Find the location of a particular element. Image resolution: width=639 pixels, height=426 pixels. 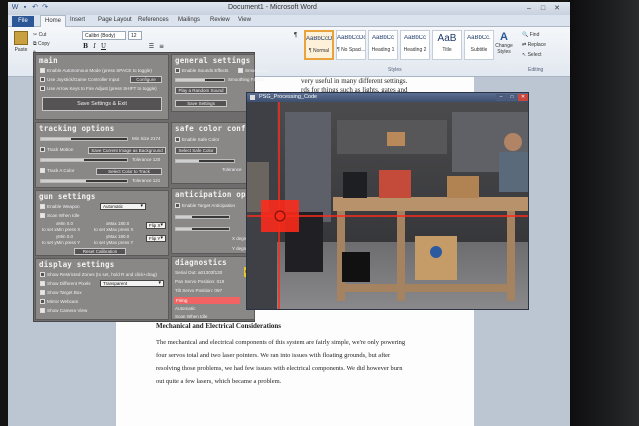

style-heading-2: AaBbCc Heading 2 is located at coordinates (415, 45).